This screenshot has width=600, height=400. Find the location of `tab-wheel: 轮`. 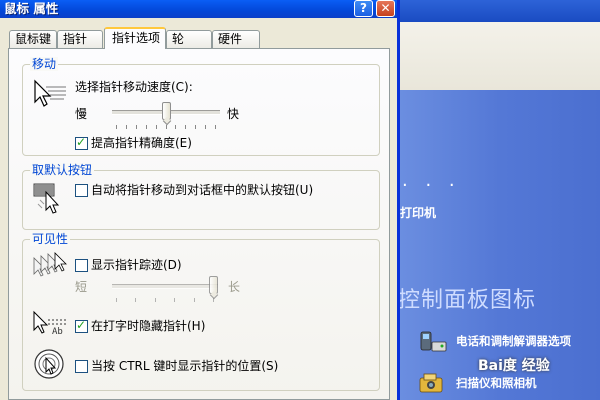

tab-wheel: 轮 is located at coordinates (189, 39).